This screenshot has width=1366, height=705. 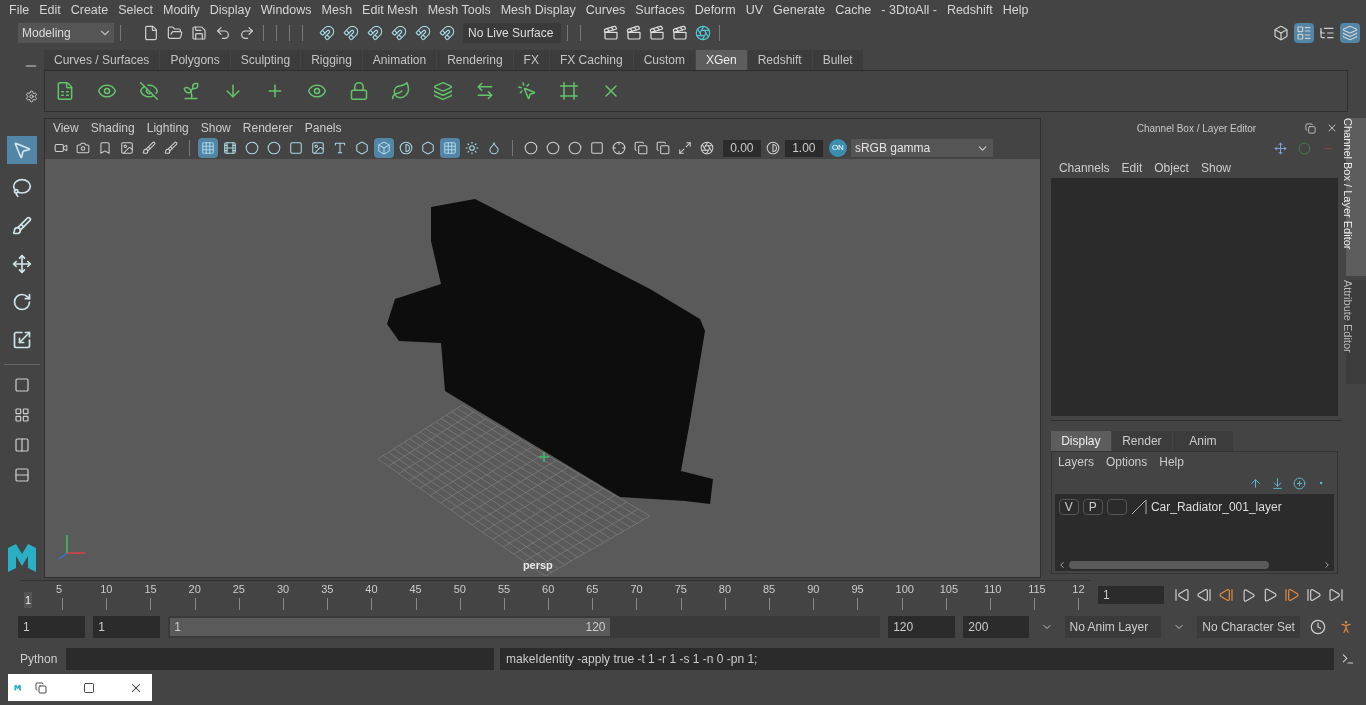 I want to click on lock-icon, so click(x=359, y=91).